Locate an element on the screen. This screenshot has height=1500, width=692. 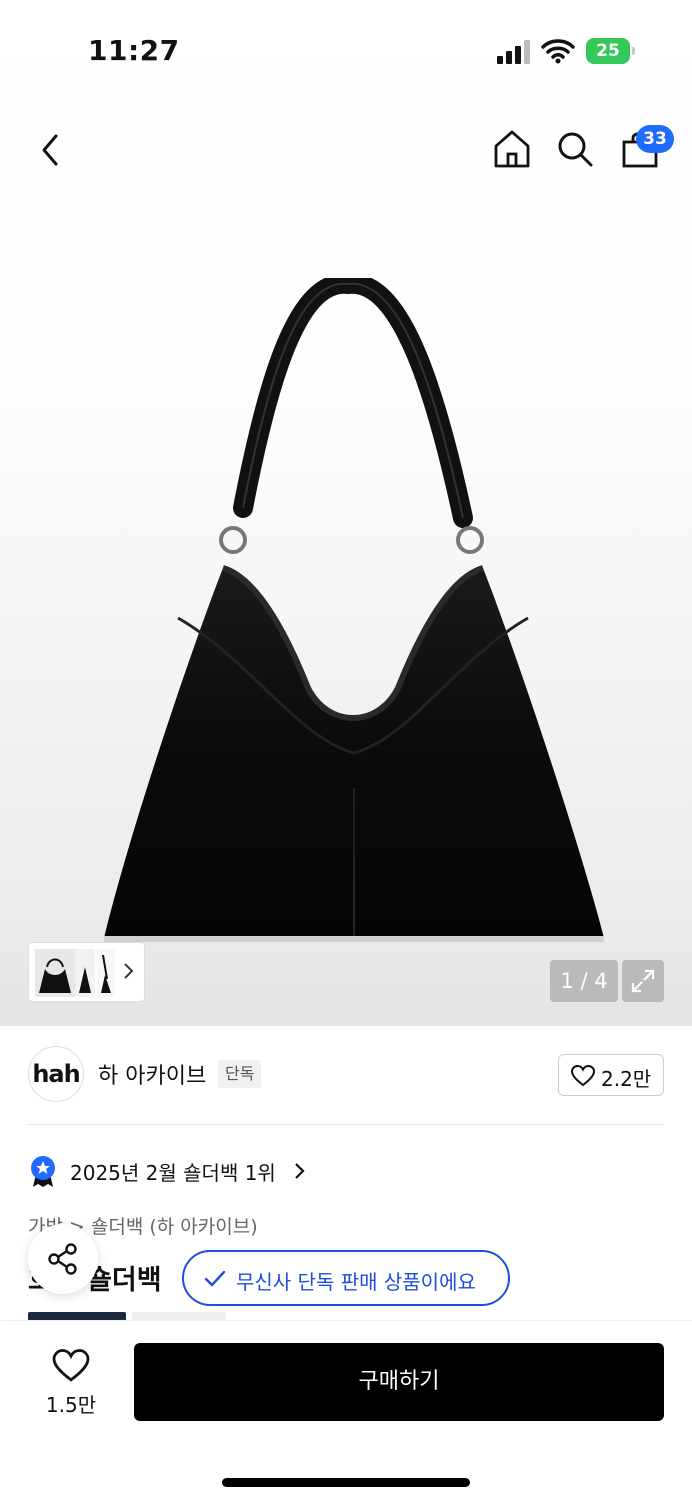
page-indicator: 1 / 4 is located at coordinates (584, 981).